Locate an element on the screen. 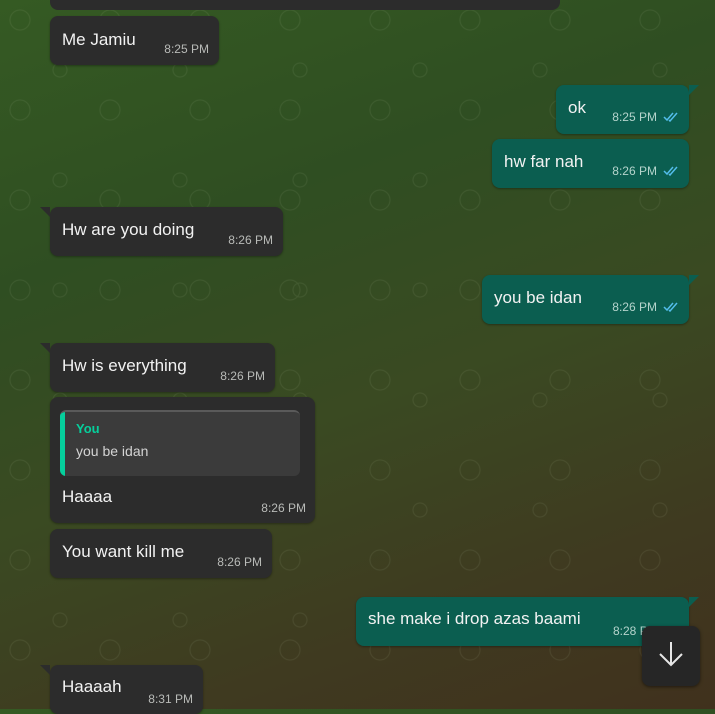  message-incoming: Hw is everything 8:26 PM is located at coordinates (157, 367).